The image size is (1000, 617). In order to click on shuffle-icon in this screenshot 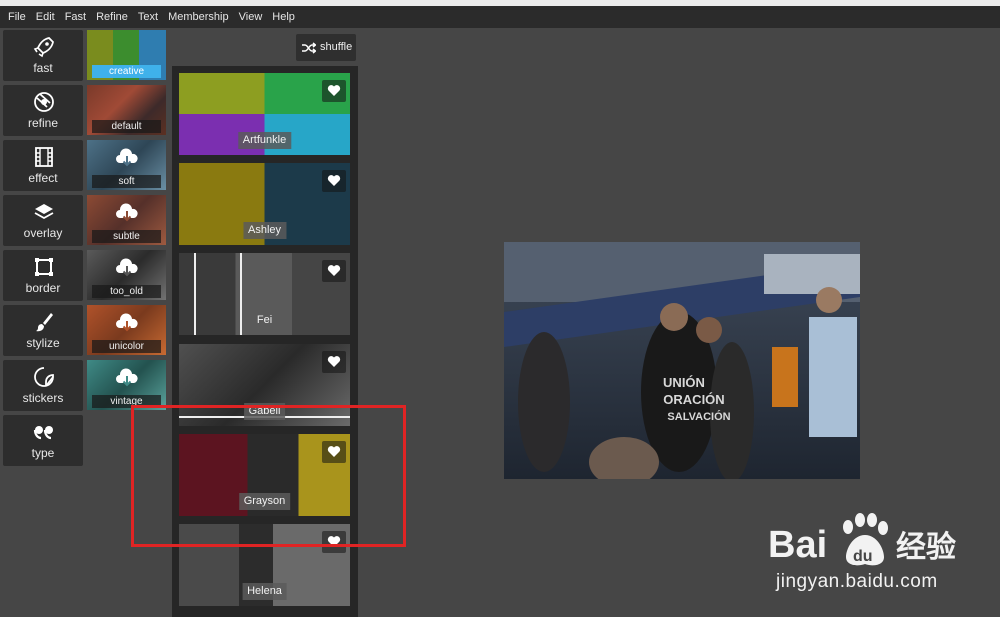, I will do `click(309, 48)`.